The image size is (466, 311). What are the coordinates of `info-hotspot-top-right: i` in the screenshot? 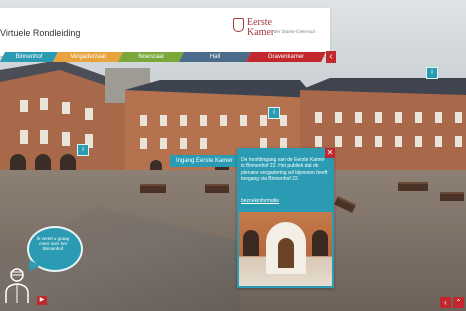 It's located at (432, 73).